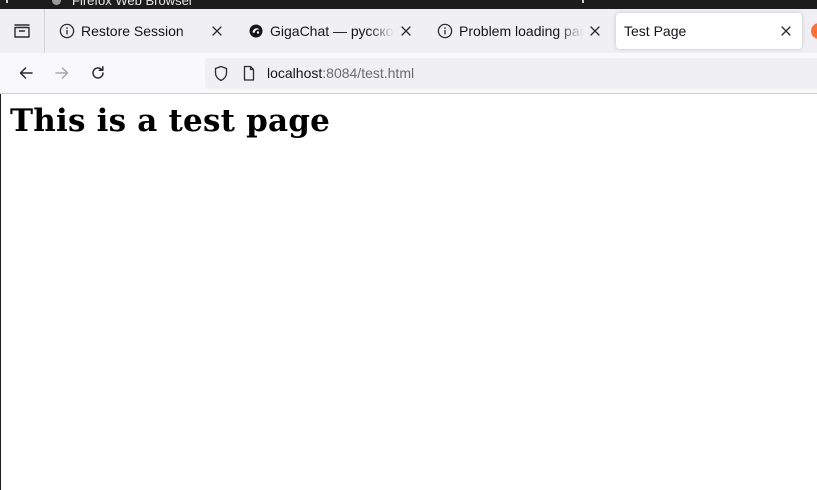 Image resolution: width=817 pixels, height=490 pixels. I want to click on reload-icon, so click(98, 72).